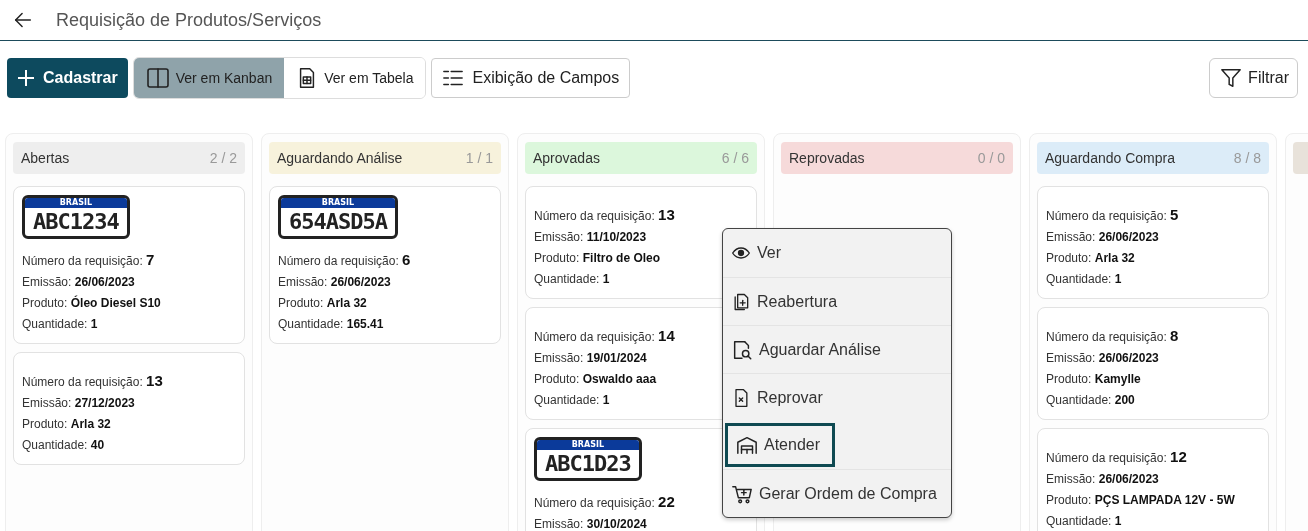  What do you see at coordinates (827, 158) in the screenshot?
I see `column-title: Reprovadas` at bounding box center [827, 158].